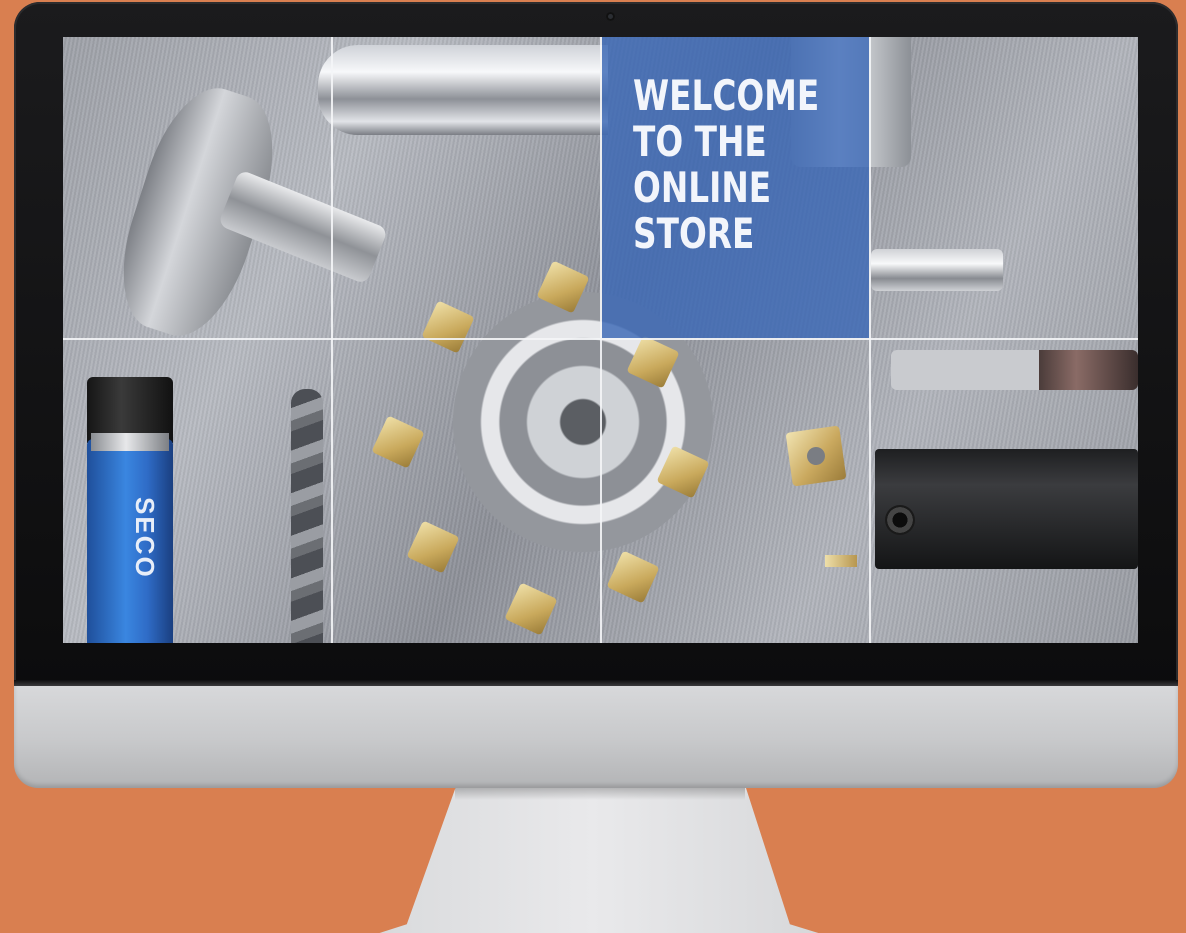 The width and height of the screenshot is (1186, 933). I want to click on small-insert-image, so click(841, 561).